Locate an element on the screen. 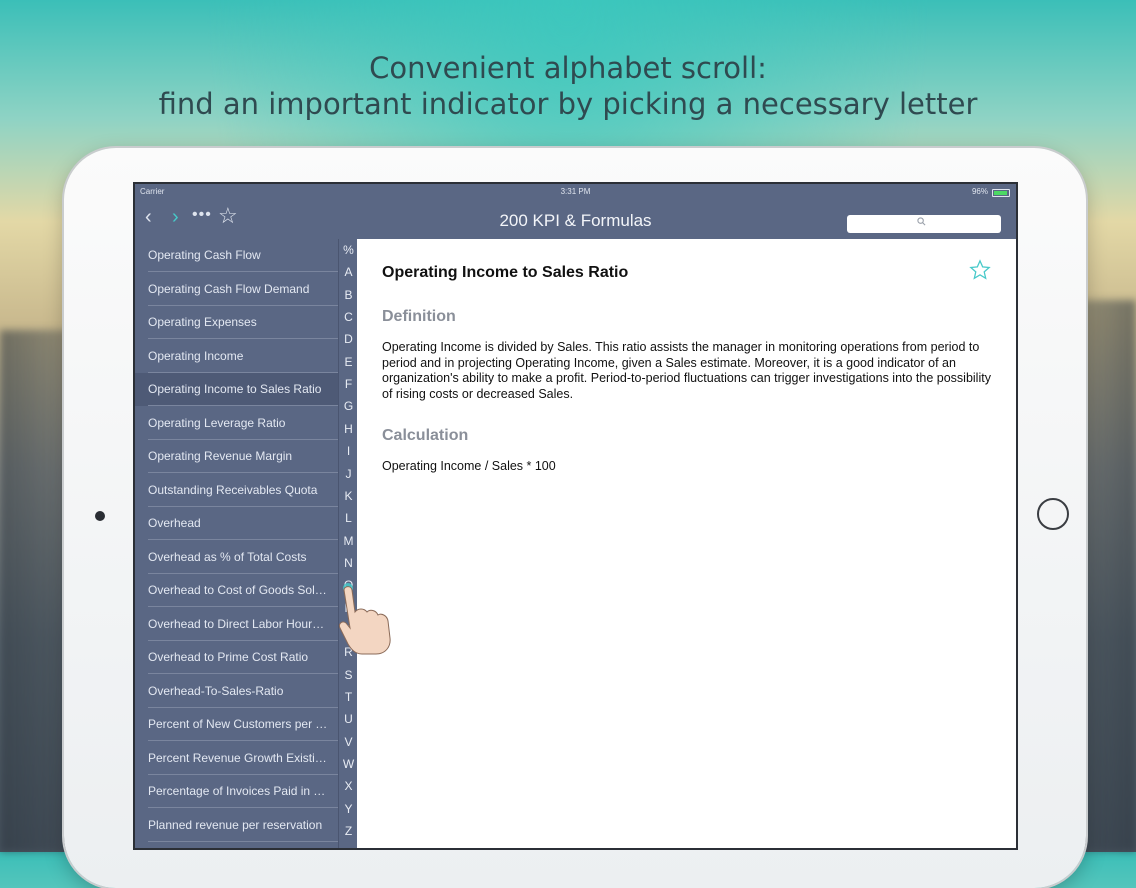 This screenshot has width=1136, height=888. alphabet-letter: U is located at coordinates (348, 719).